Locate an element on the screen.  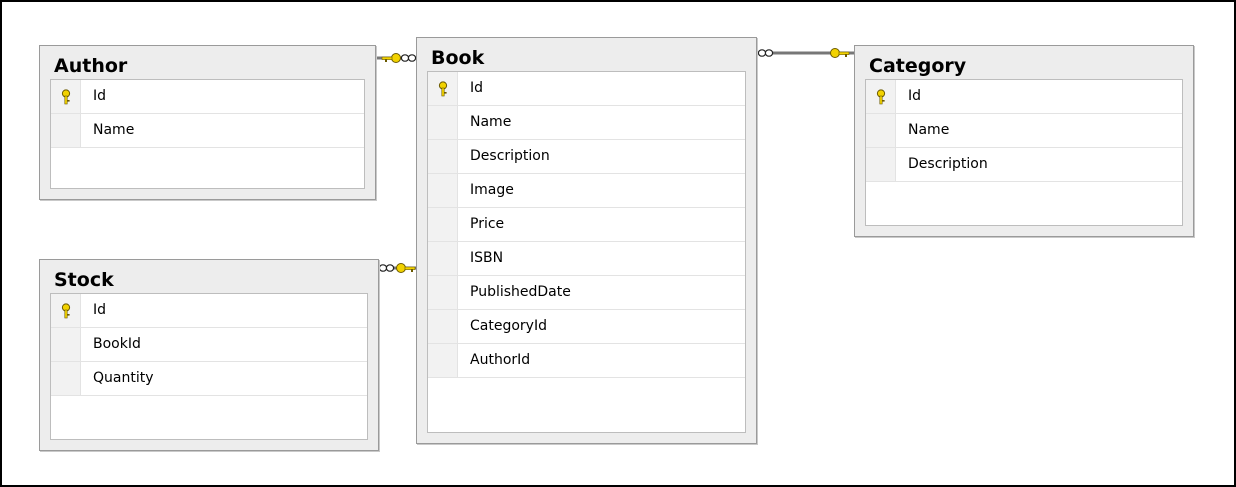
column-name: BookId is located at coordinates (117, 344).